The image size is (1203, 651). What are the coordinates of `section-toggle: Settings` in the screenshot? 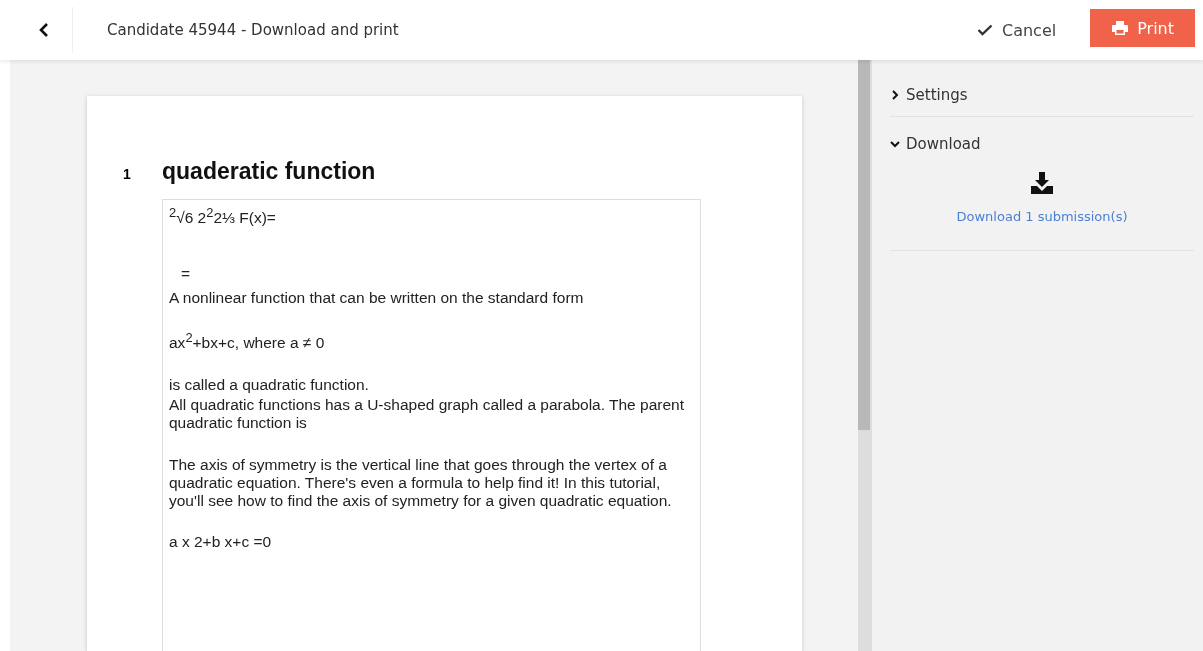 It's located at (929, 95).